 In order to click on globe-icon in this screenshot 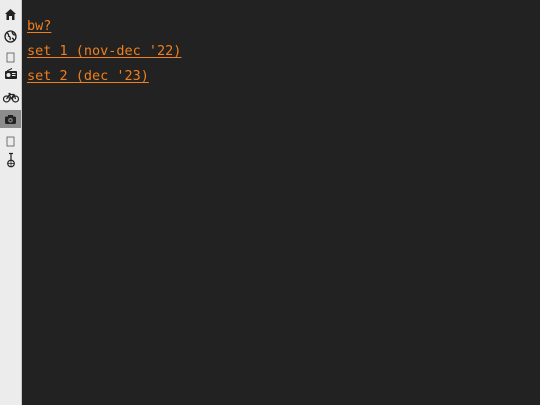, I will do `click(10, 36)`.